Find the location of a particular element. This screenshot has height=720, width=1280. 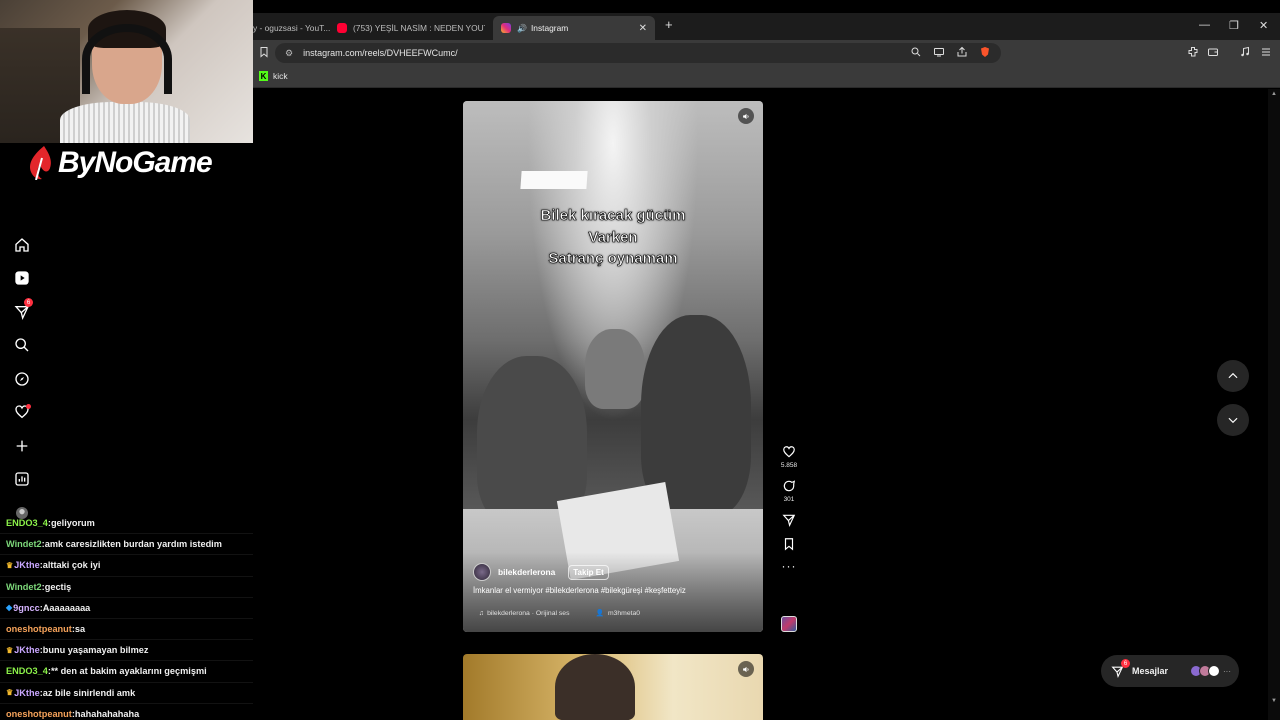

nav-search is located at coordinates (22, 346).